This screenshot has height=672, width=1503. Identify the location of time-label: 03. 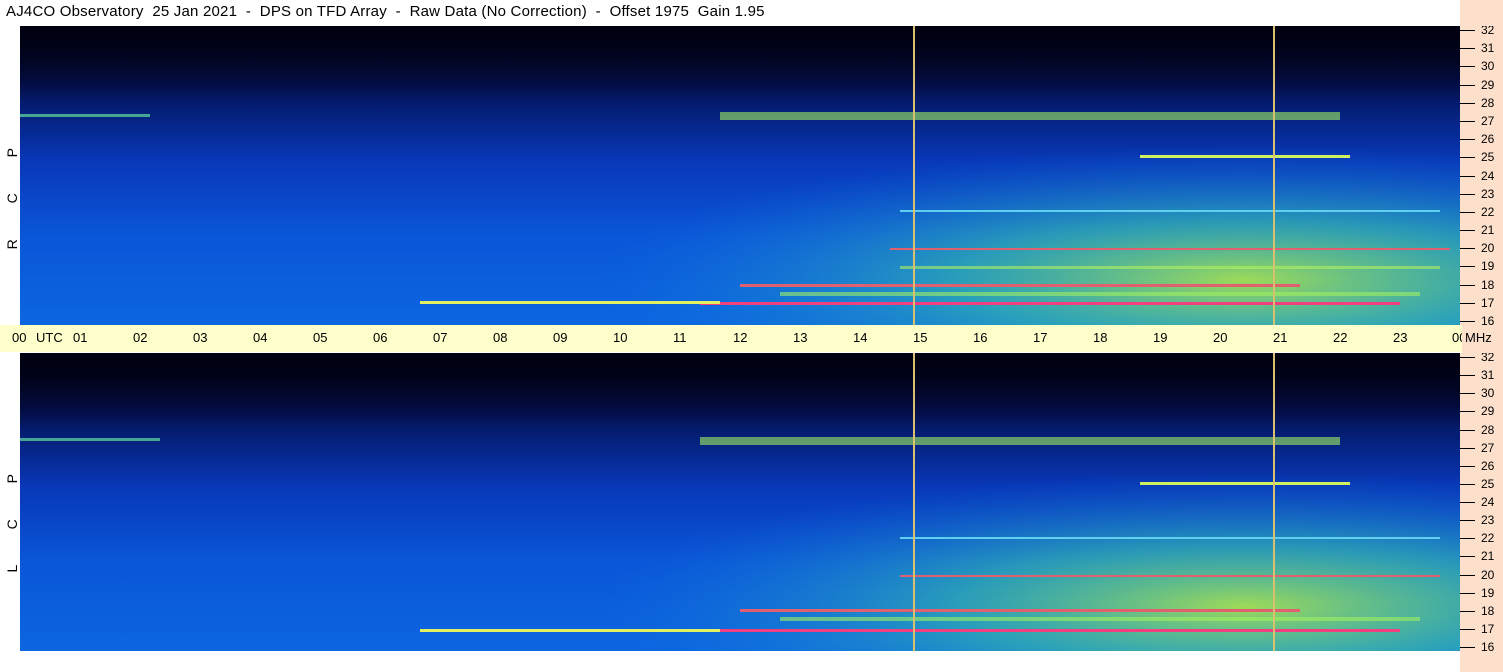
(200, 337).